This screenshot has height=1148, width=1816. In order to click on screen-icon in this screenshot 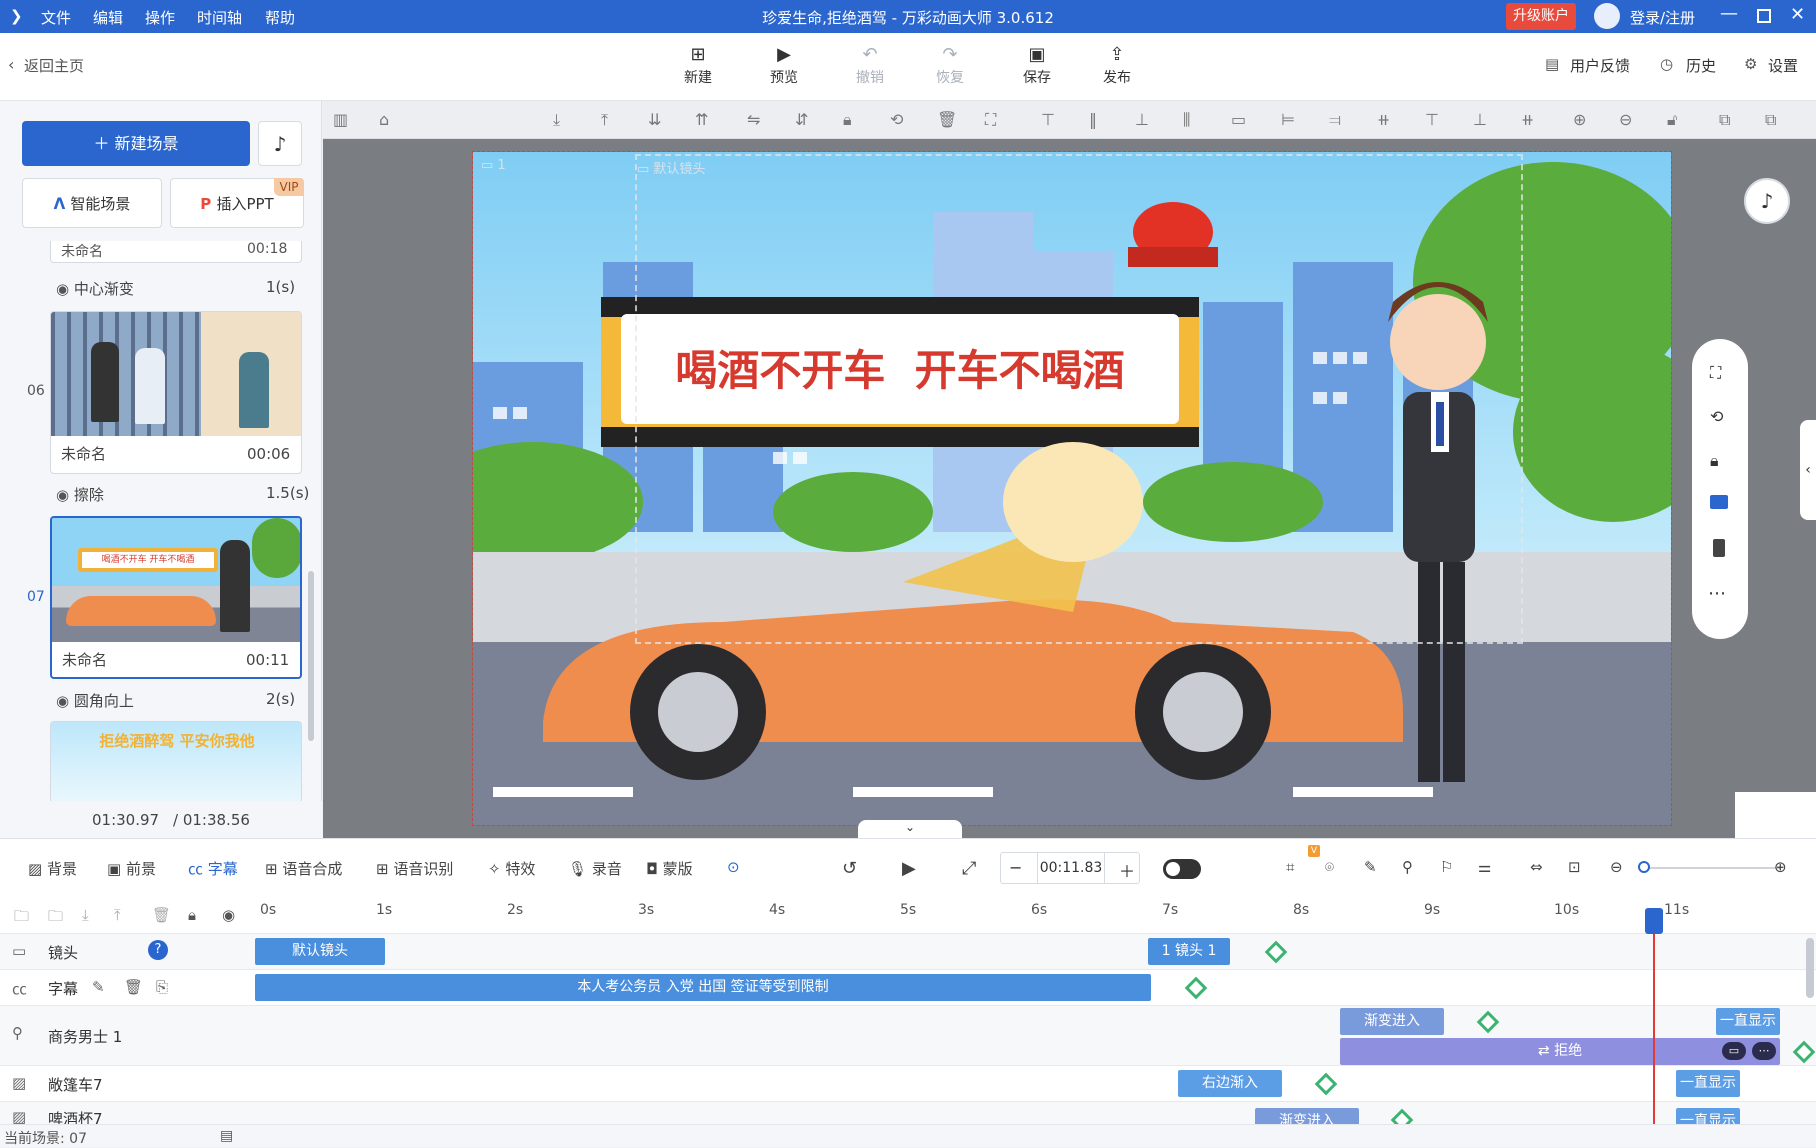, I will do `click(1719, 502)`.